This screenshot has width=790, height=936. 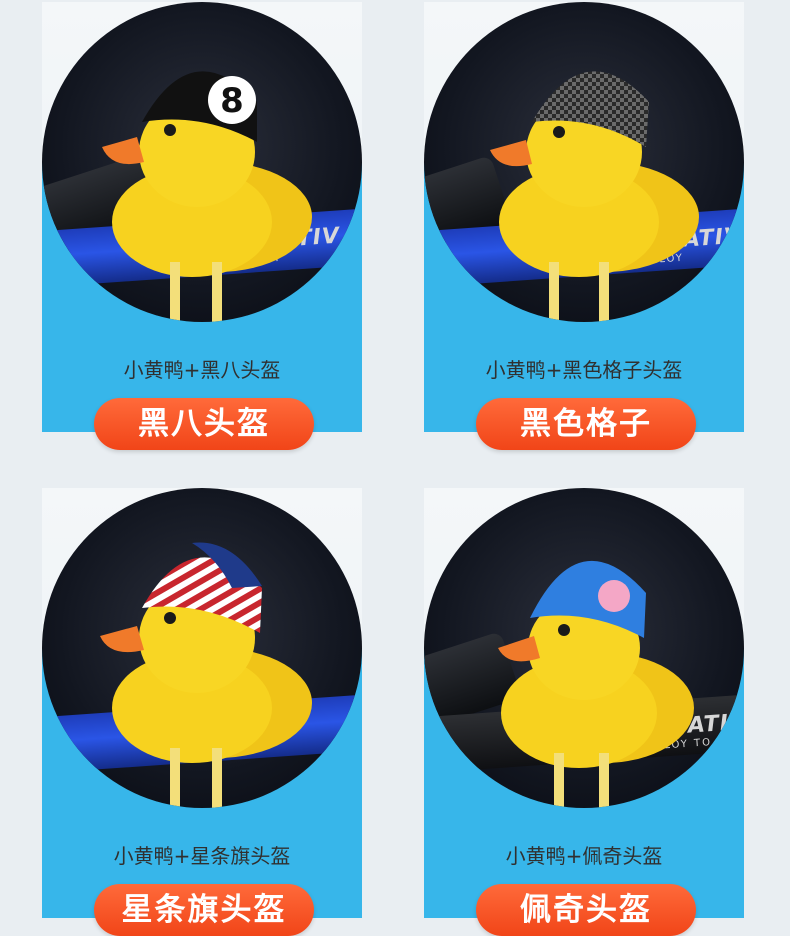 What do you see at coordinates (614, 596) in the screenshot?
I see `peppa-icon` at bounding box center [614, 596].